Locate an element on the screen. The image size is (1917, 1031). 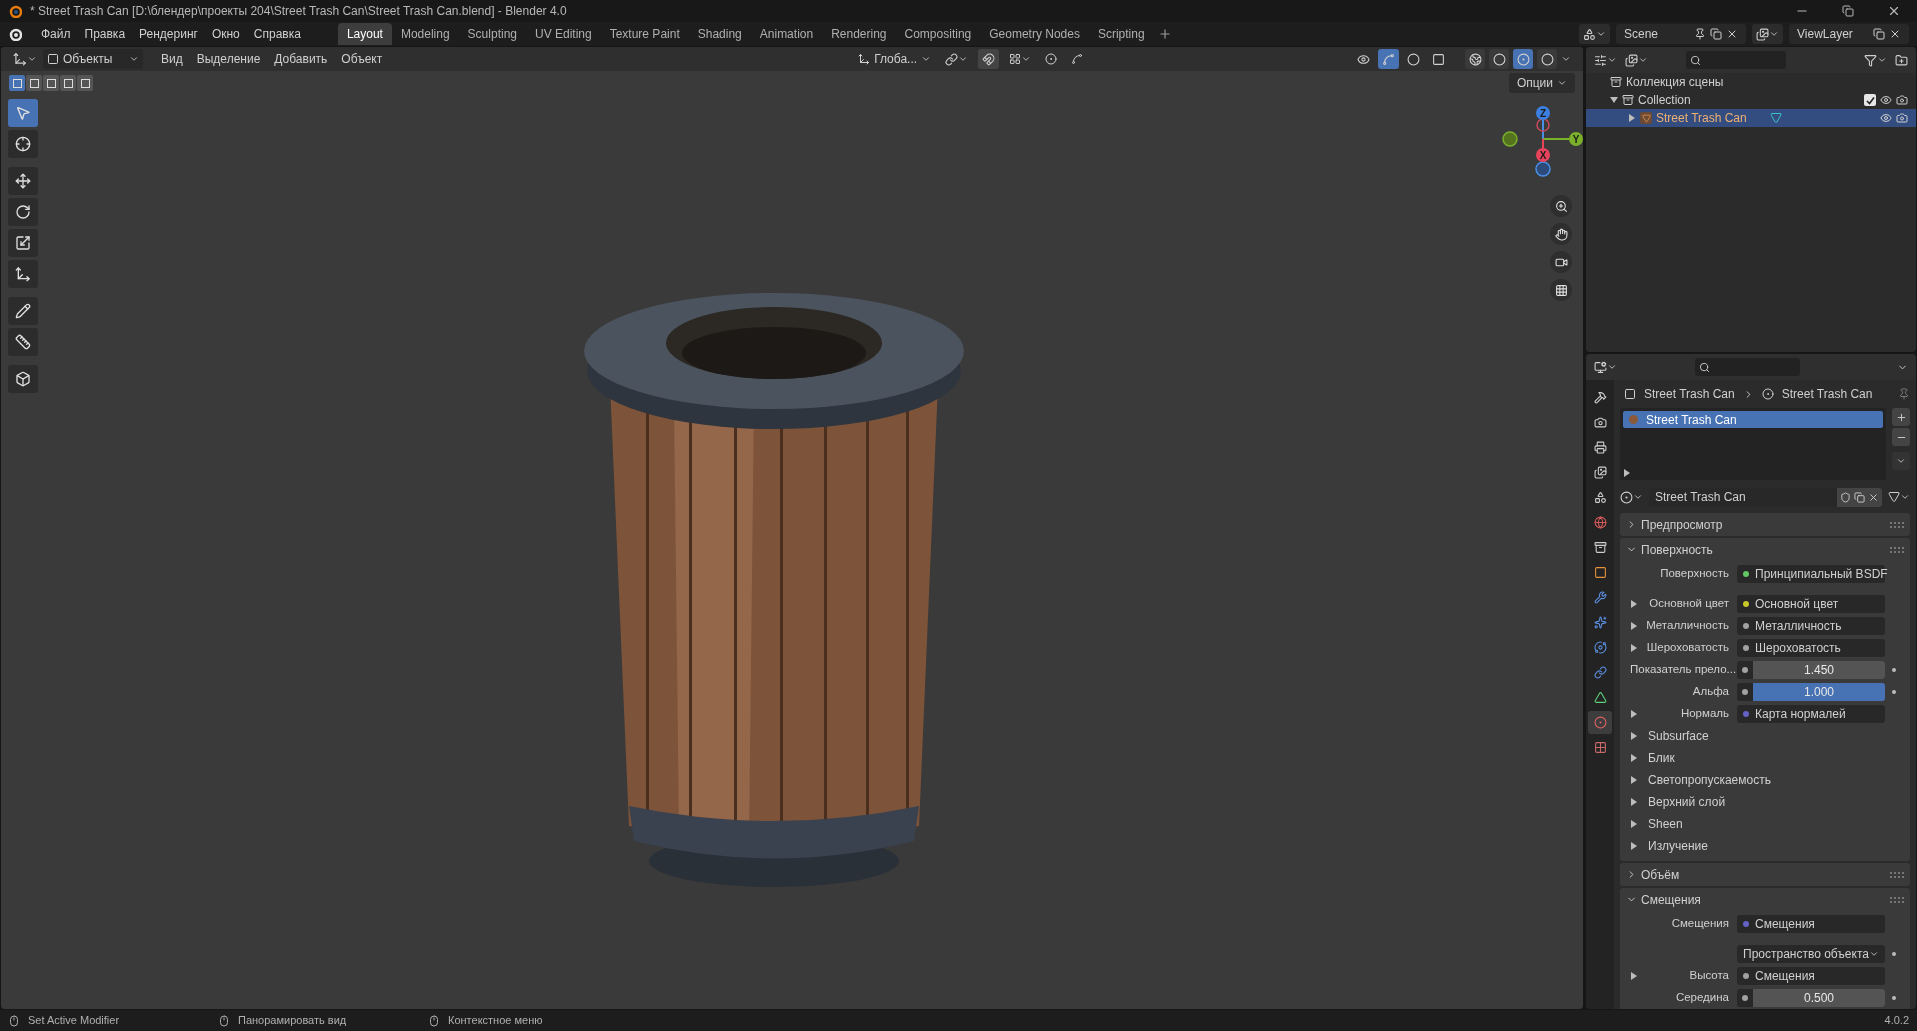
snap-button is located at coordinates (989, 59).